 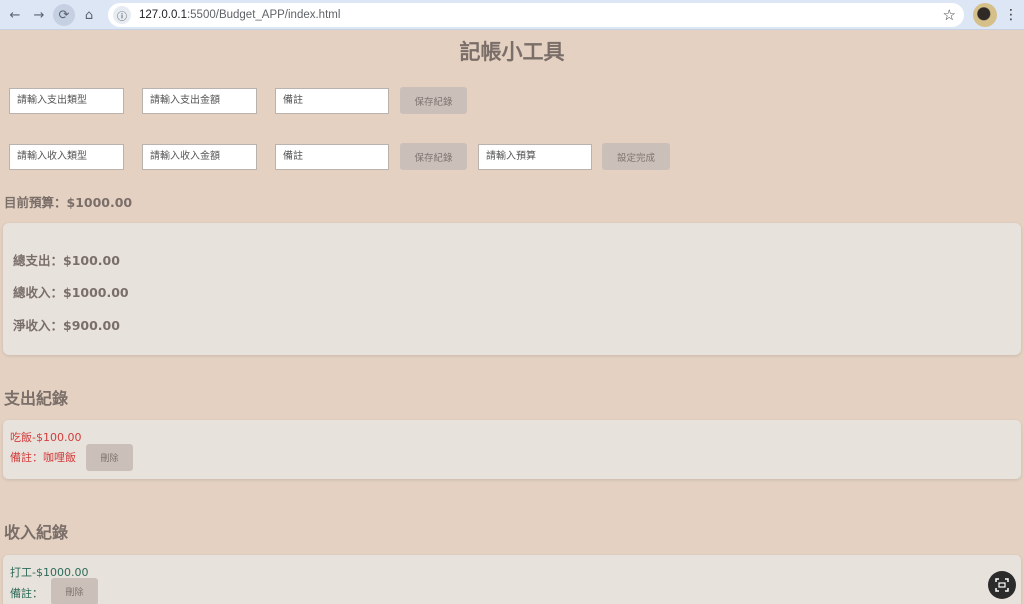 What do you see at coordinates (1011, 15) in the screenshot?
I see `browser-menu-icon: ⋮` at bounding box center [1011, 15].